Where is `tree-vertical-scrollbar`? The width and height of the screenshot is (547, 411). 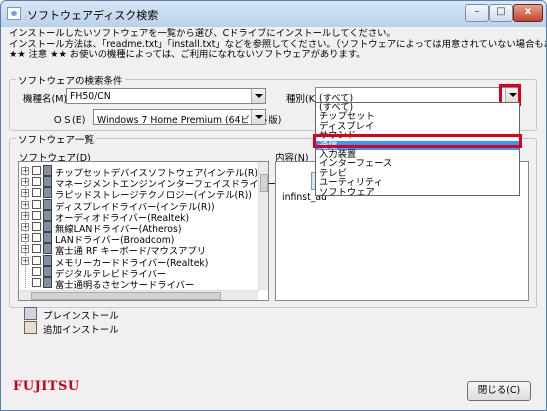
tree-vertical-scrollbar is located at coordinates (263, 226).